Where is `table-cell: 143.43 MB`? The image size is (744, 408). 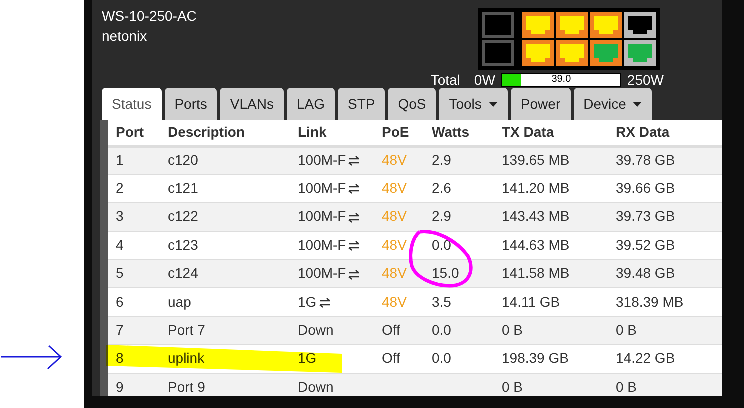 table-cell: 143.43 MB is located at coordinates (551, 217).